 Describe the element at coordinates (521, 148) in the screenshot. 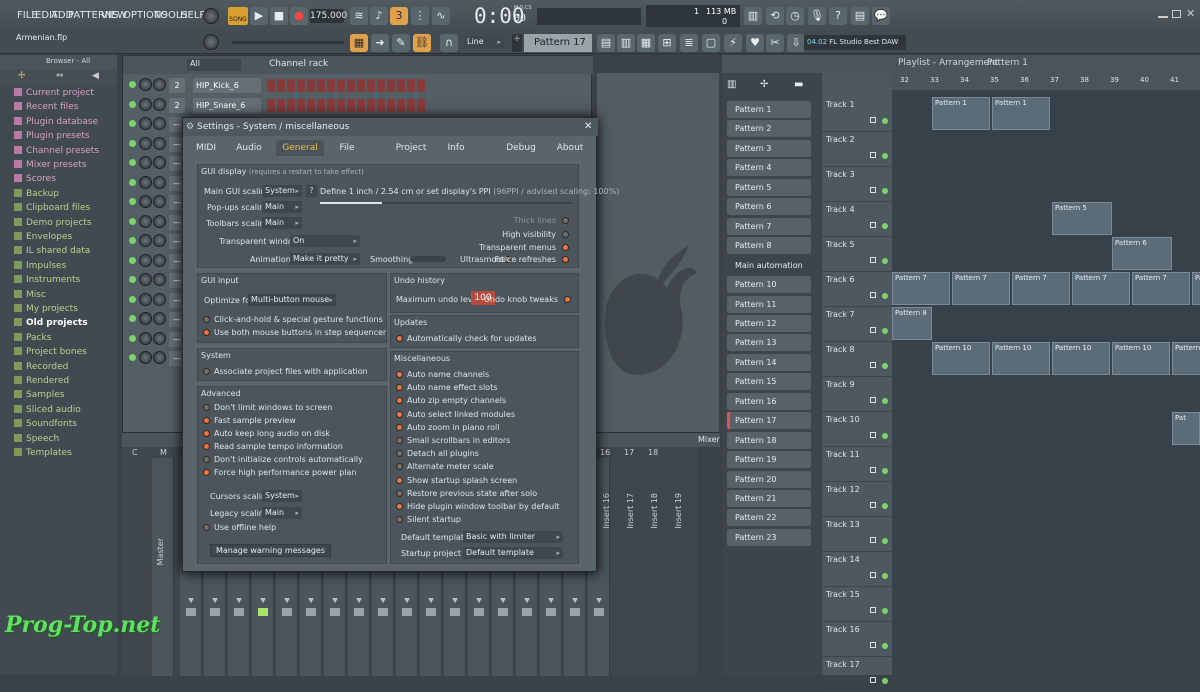

I see `tab-debug: Debug` at that location.